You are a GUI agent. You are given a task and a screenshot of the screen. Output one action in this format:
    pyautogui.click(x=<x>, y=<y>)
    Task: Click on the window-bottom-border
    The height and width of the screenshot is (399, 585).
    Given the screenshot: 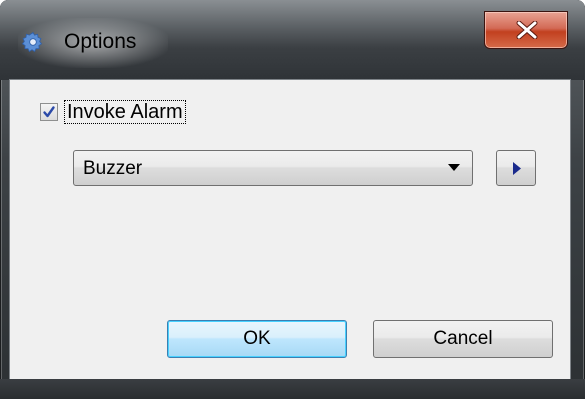 What is the action you would take?
    pyautogui.click(x=292, y=389)
    